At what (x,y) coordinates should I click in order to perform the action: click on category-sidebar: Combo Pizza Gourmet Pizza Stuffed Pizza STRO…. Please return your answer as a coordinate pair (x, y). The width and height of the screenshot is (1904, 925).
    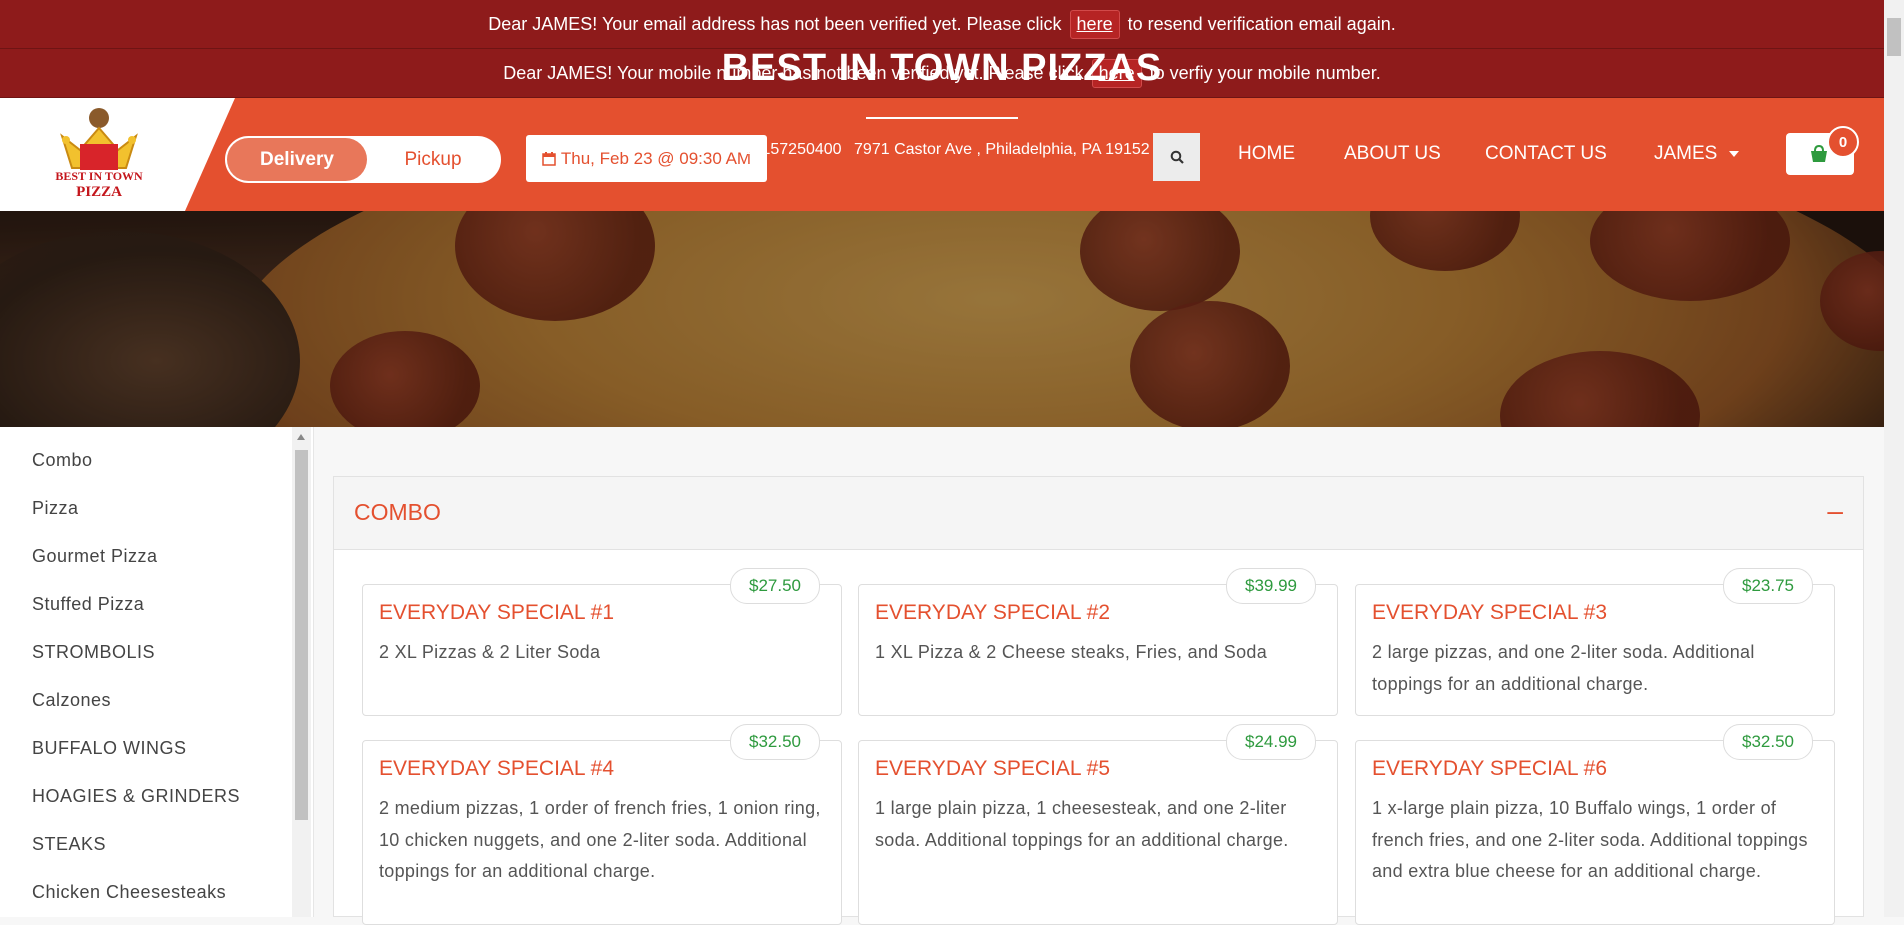
    Looking at the image, I should click on (157, 672).